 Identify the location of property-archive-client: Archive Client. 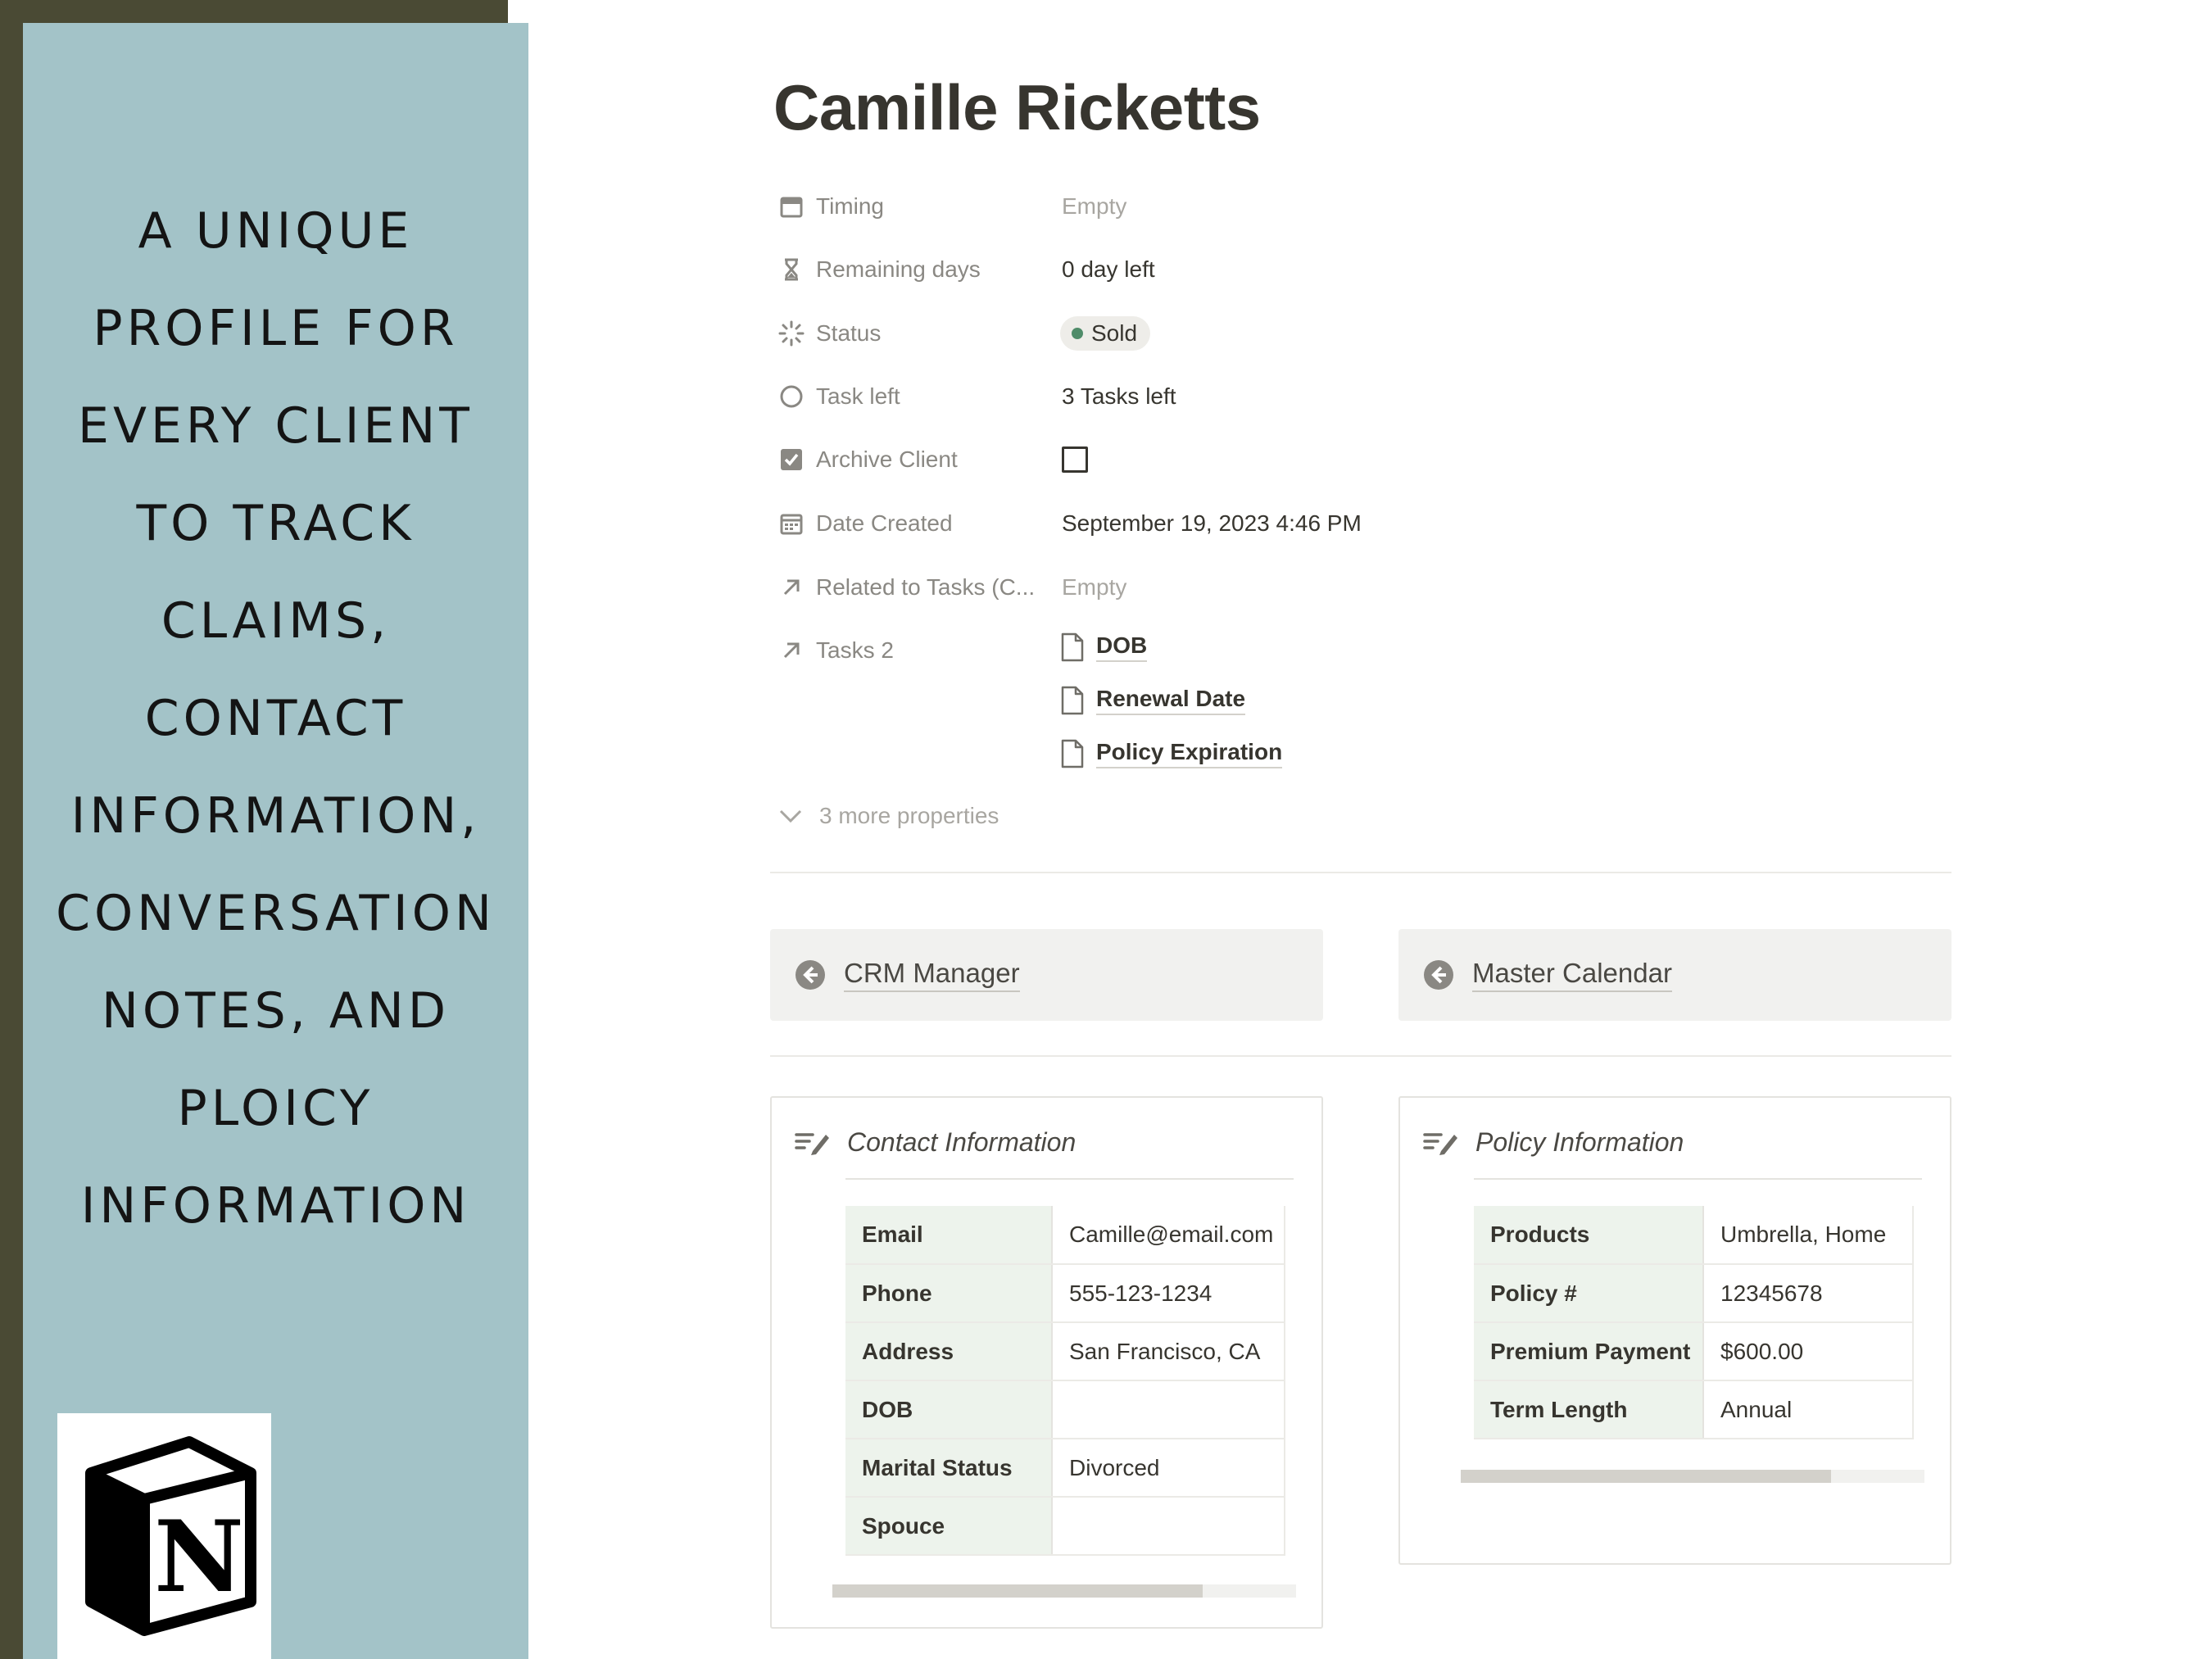
(1364, 459).